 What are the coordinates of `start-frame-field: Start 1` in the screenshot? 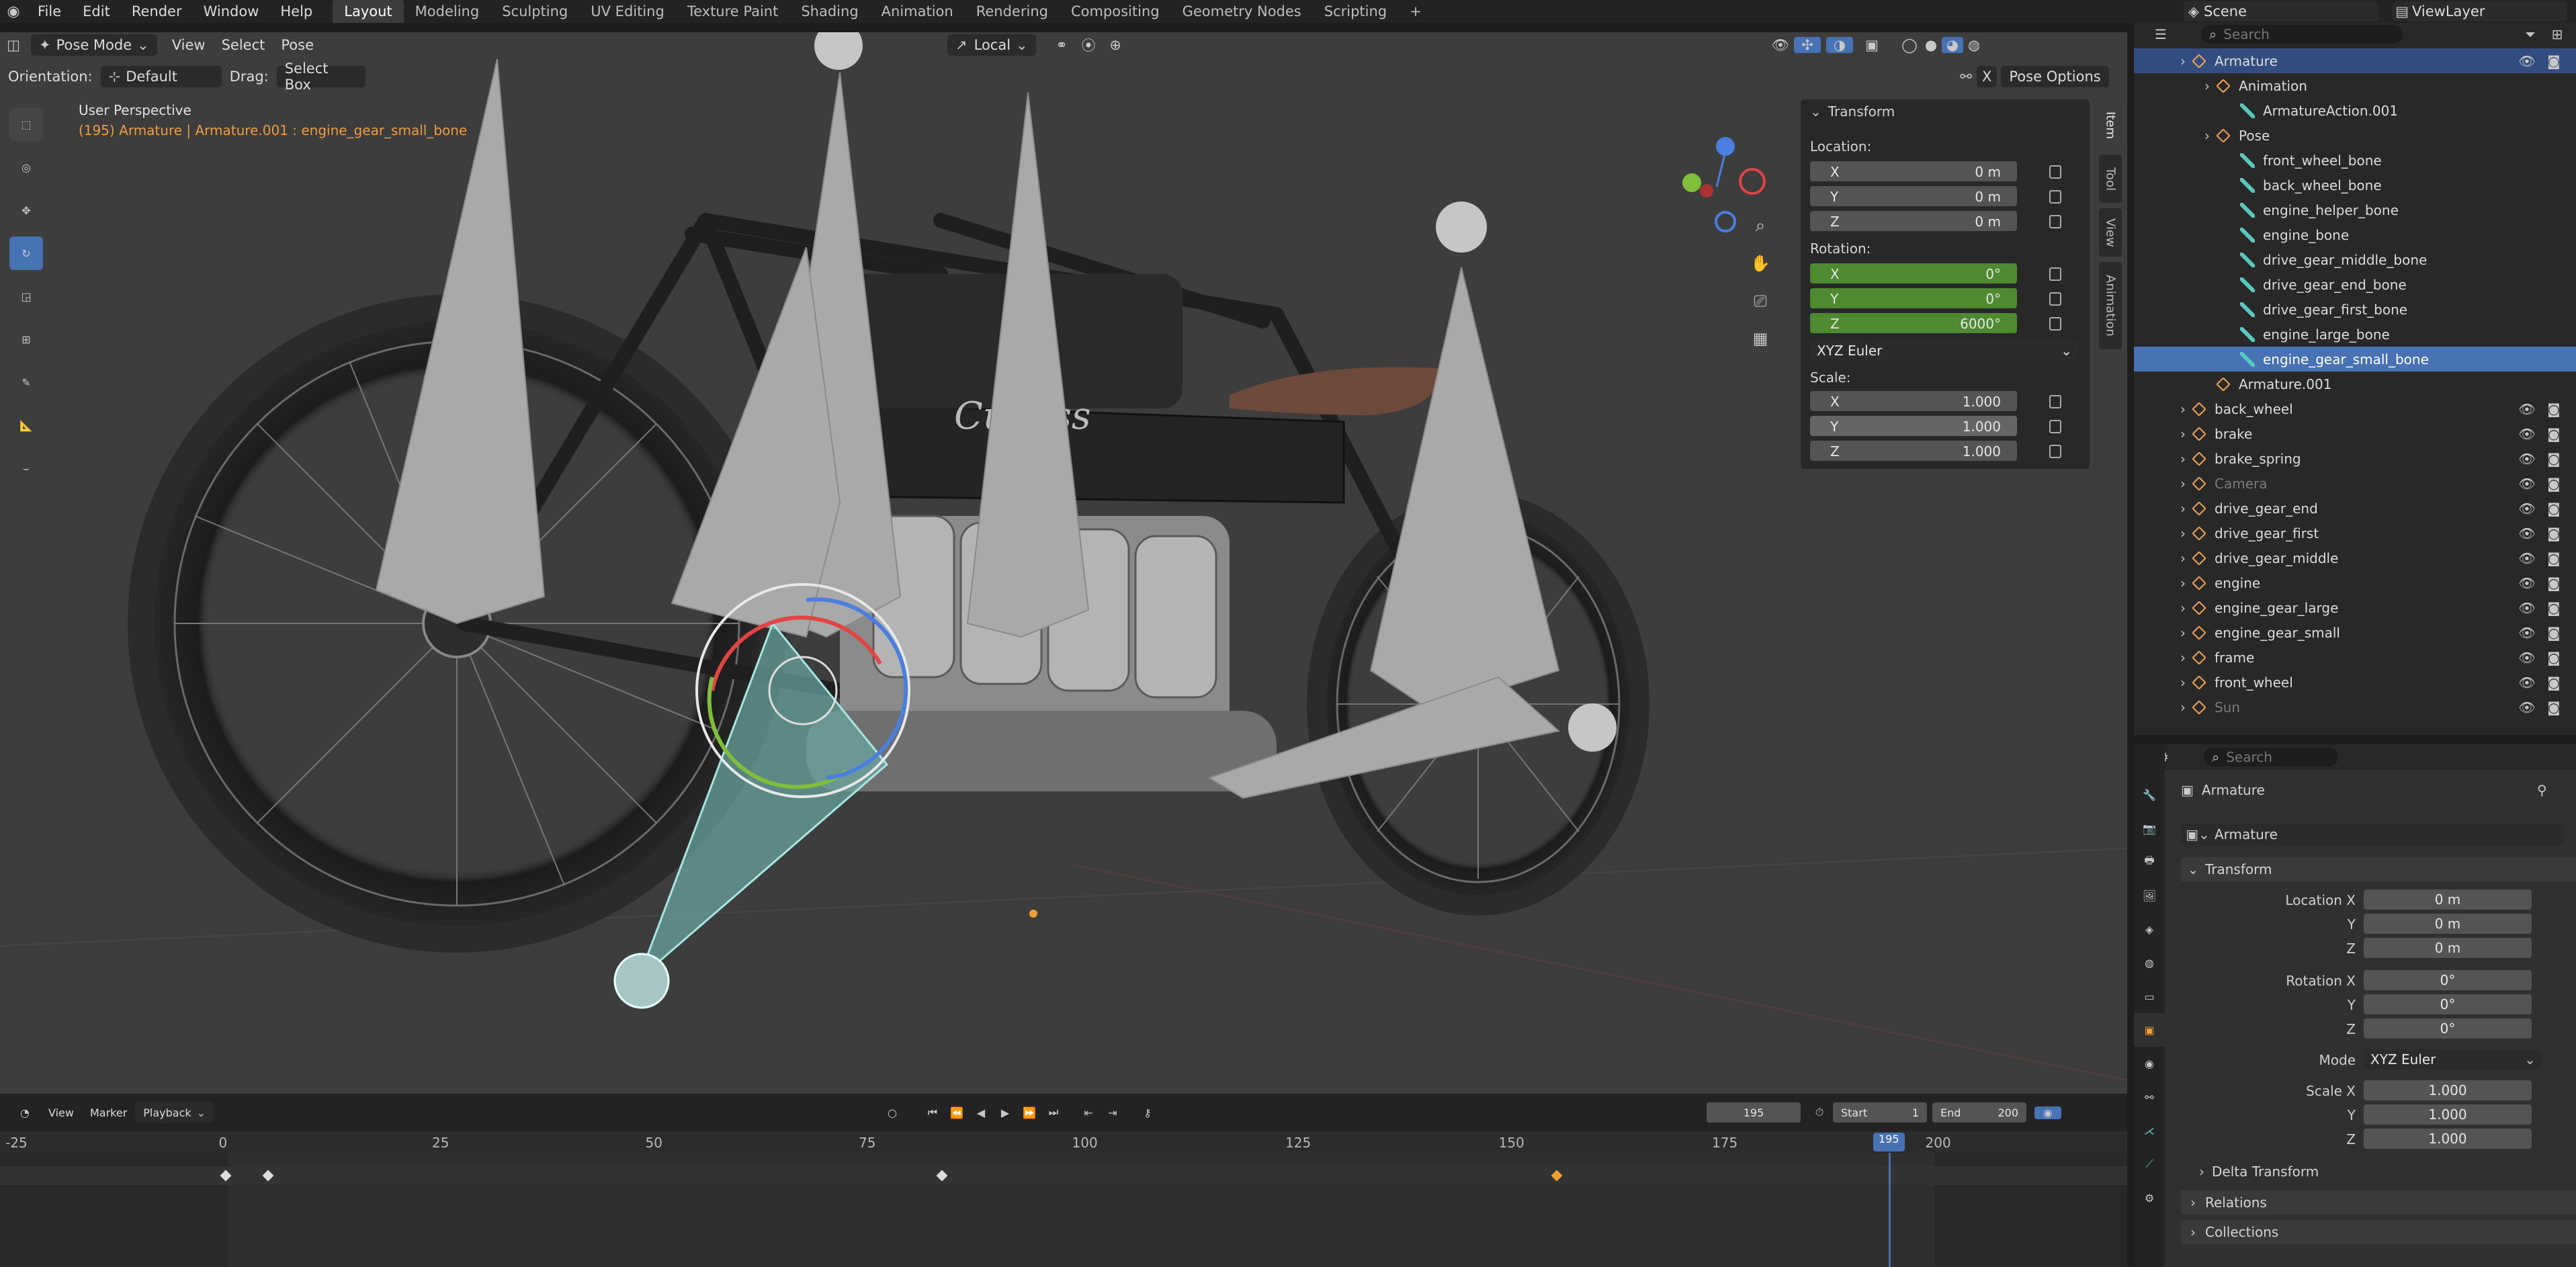 It's located at (1880, 1112).